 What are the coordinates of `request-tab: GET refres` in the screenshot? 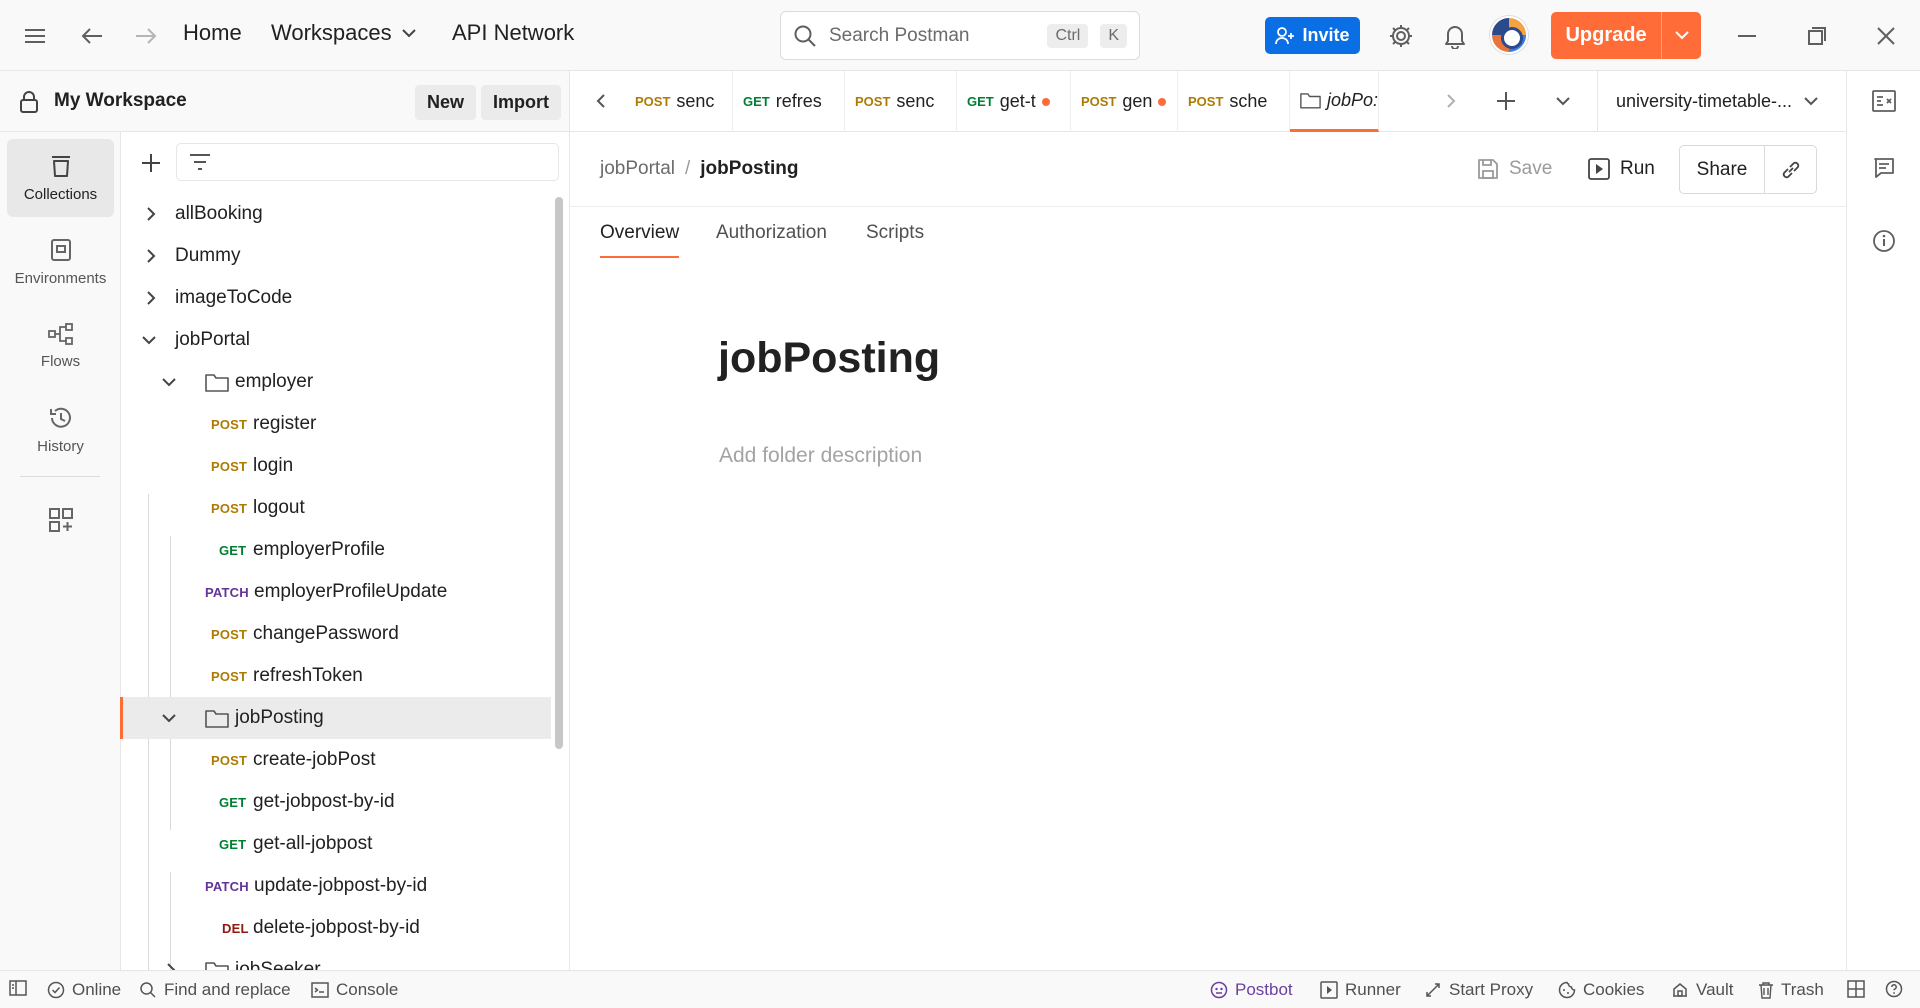 It's located at (789, 101).